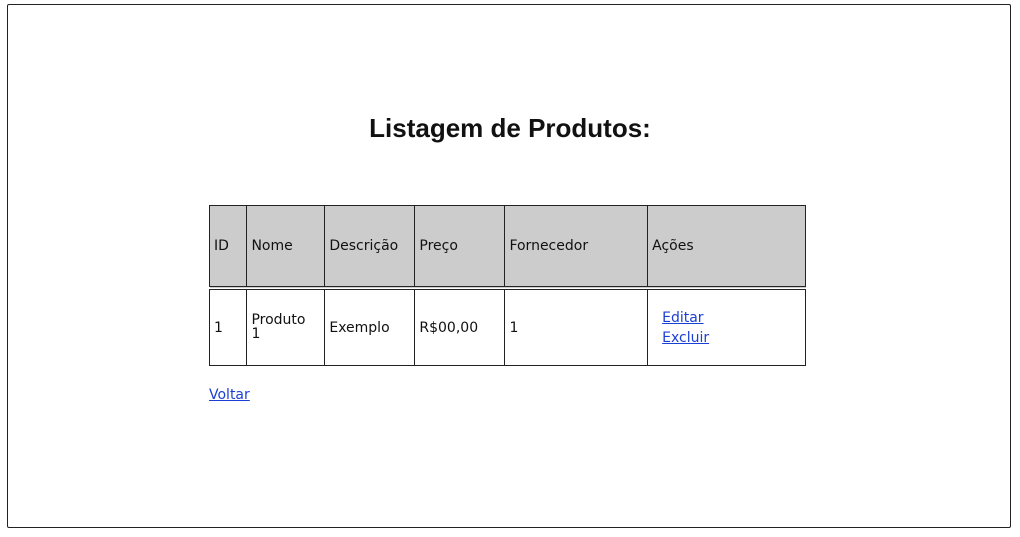 This screenshot has width=1020, height=537. What do you see at coordinates (576, 247) in the screenshot?
I see `header-fornecedor: Fornecedor` at bounding box center [576, 247].